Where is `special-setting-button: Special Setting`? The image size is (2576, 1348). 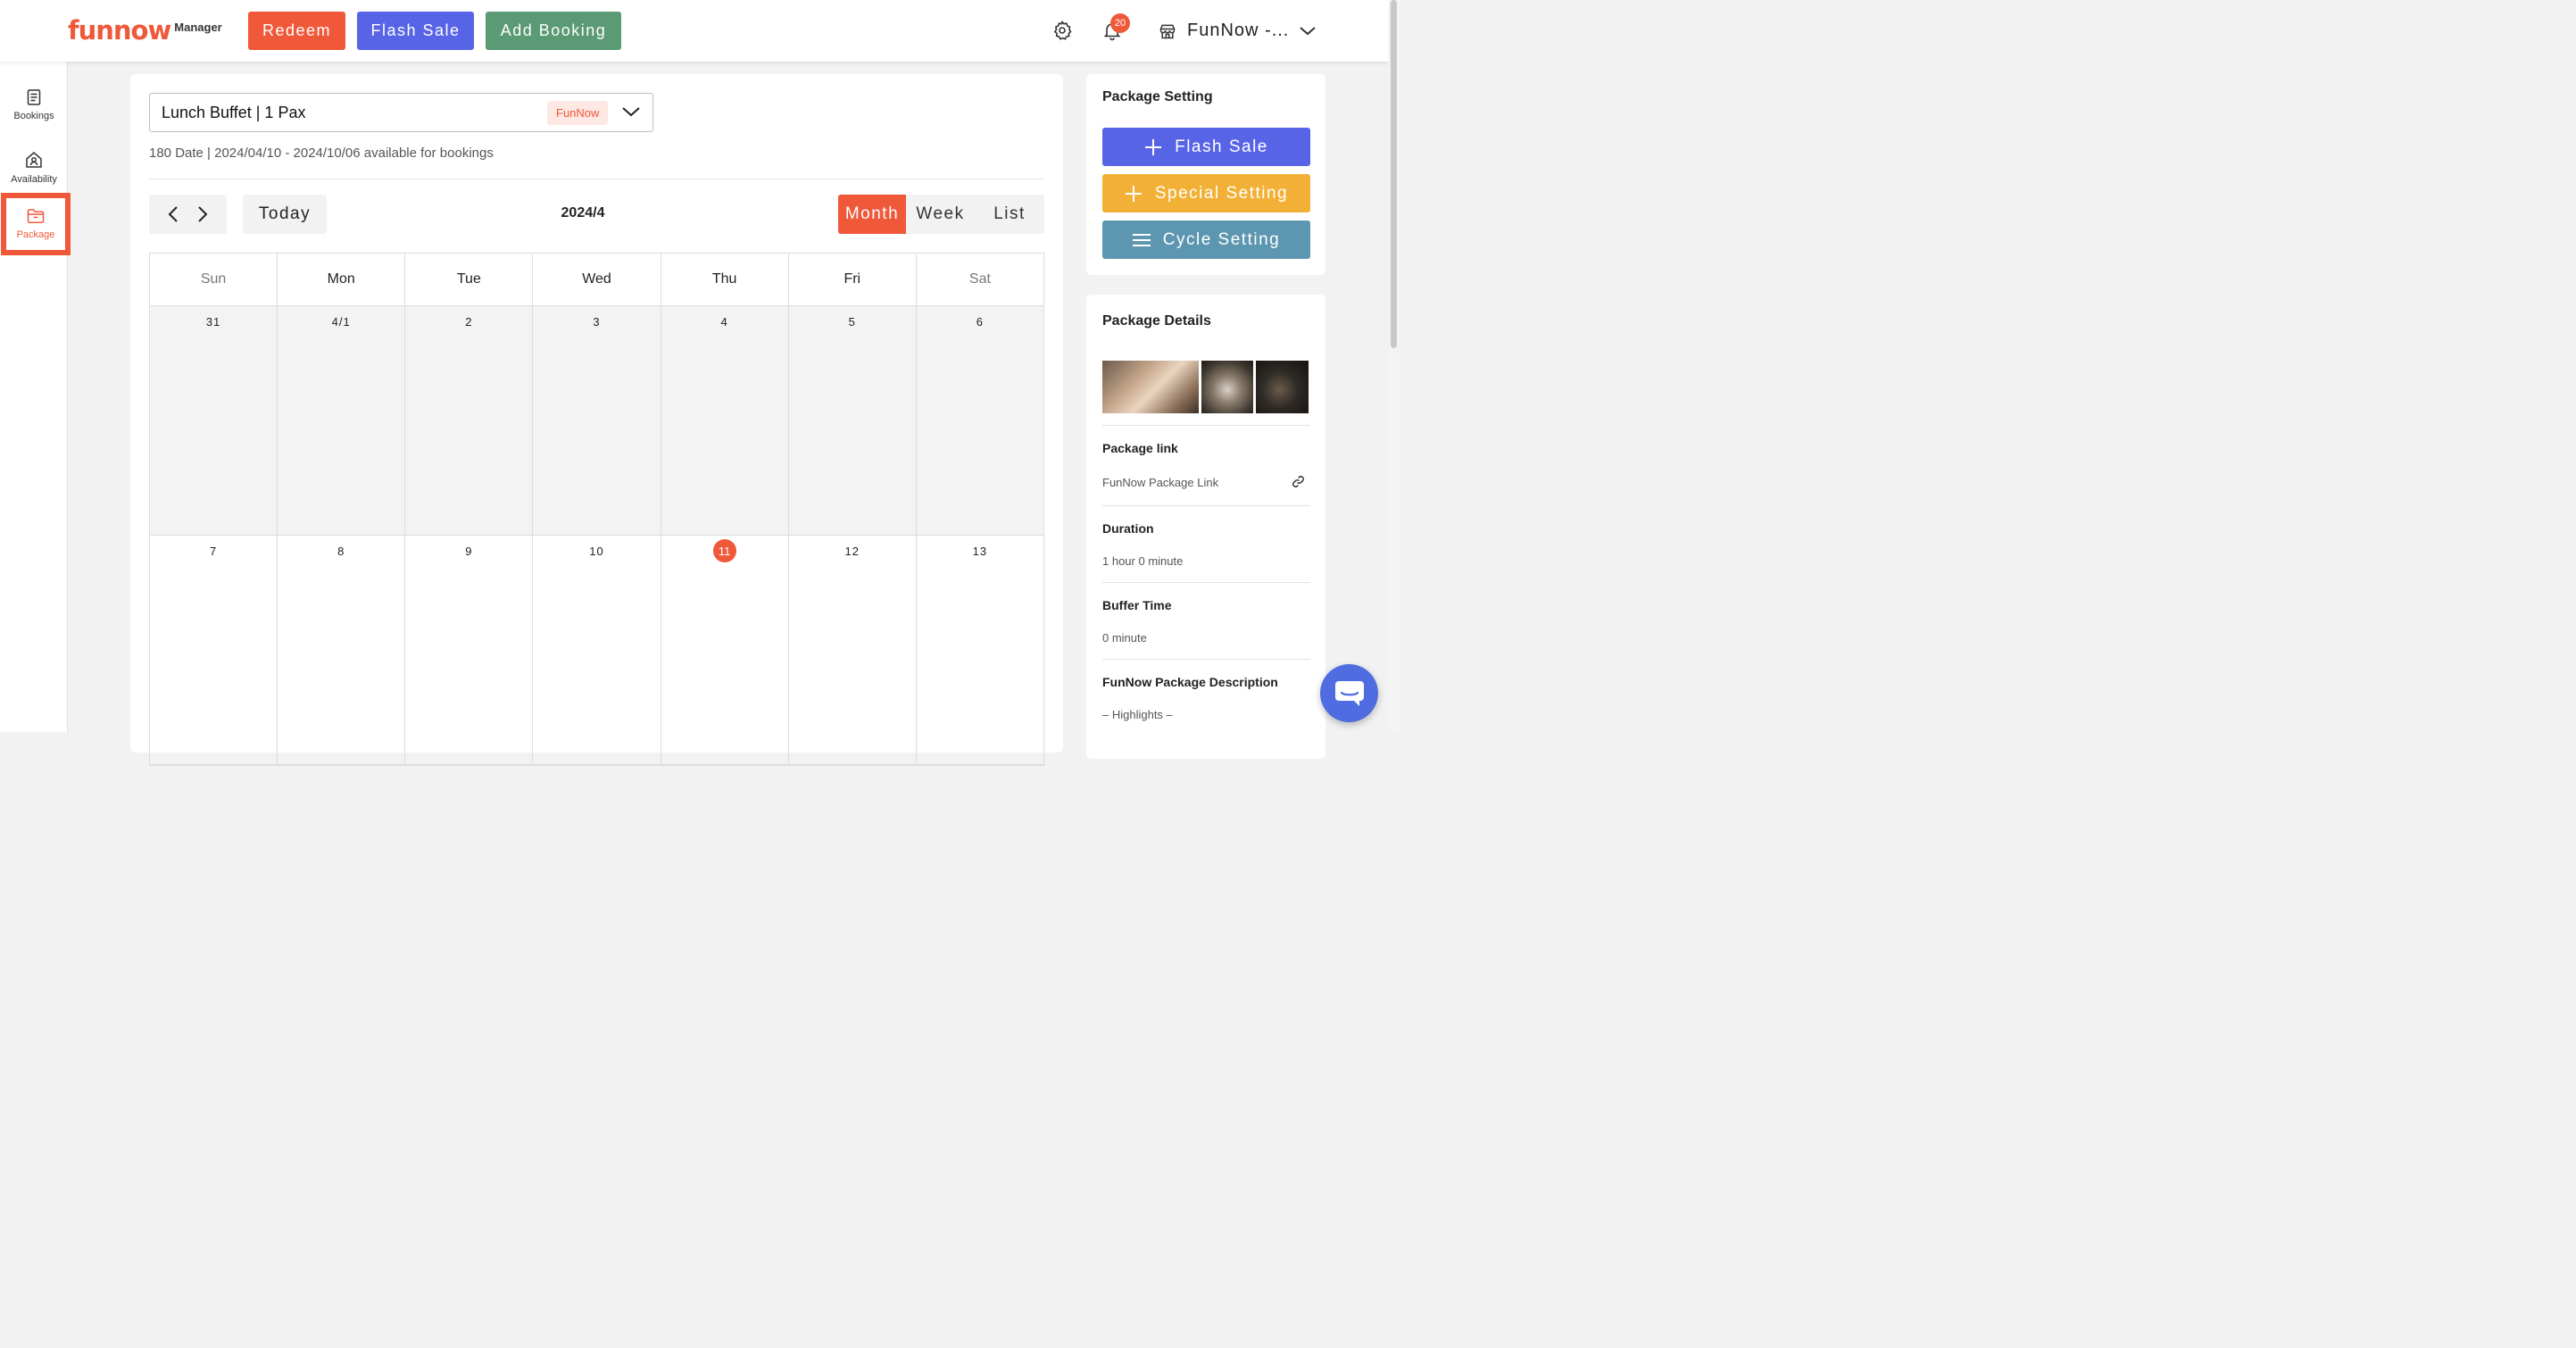
special-setting-button: Special Setting is located at coordinates (1206, 193).